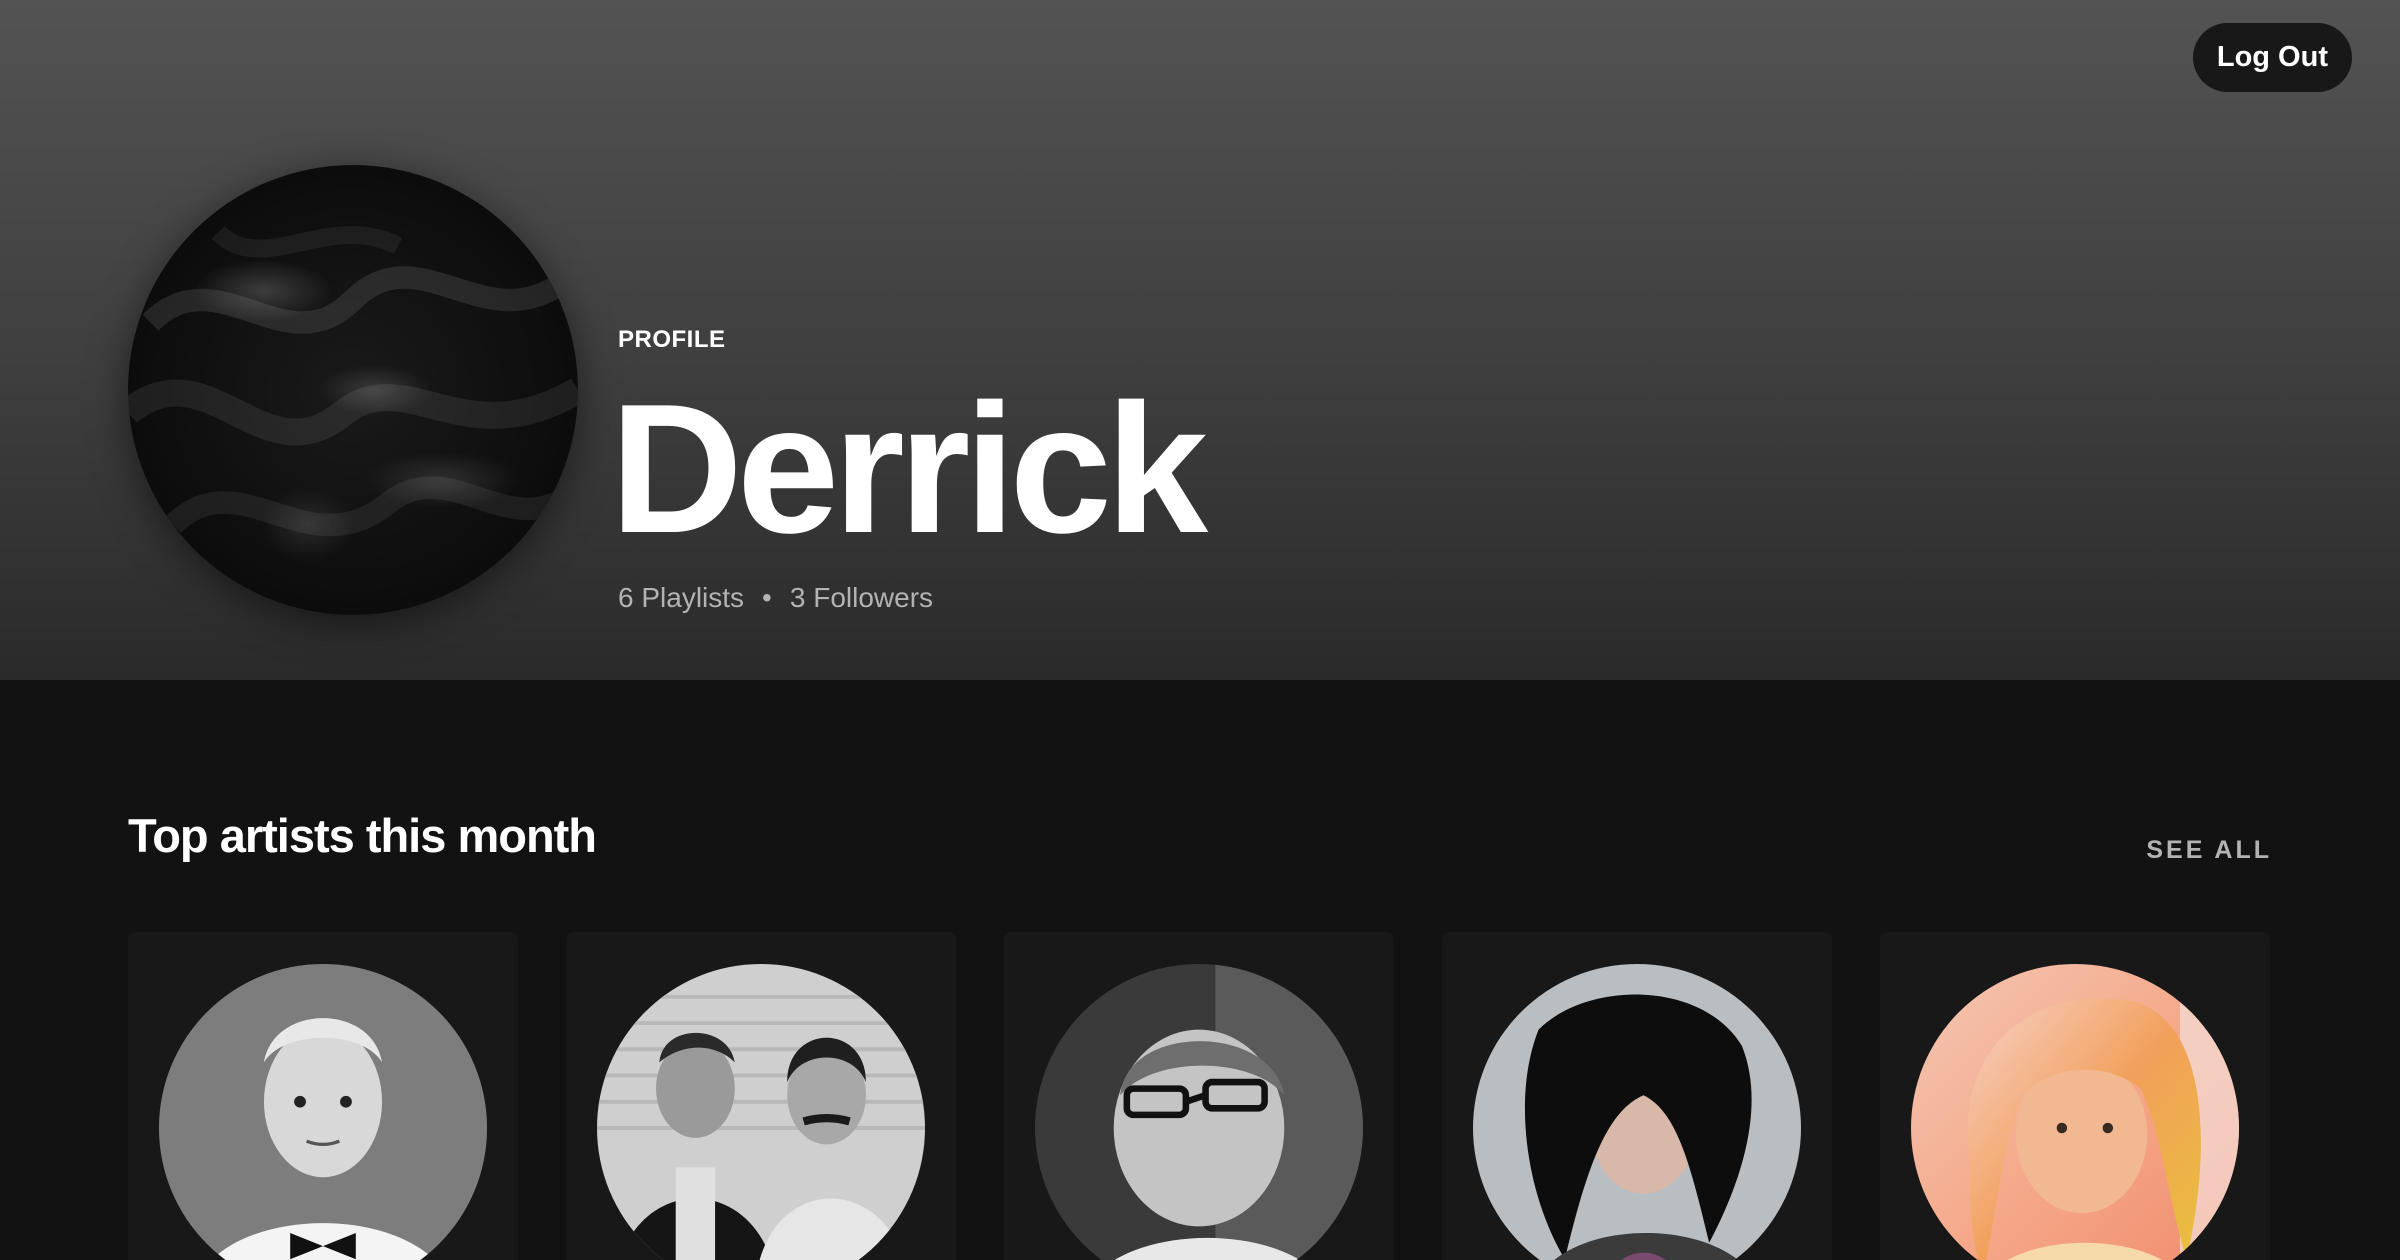 This screenshot has width=2400, height=1260. What do you see at coordinates (681, 598) in the screenshot?
I see `playlists-count: 6 Playlists` at bounding box center [681, 598].